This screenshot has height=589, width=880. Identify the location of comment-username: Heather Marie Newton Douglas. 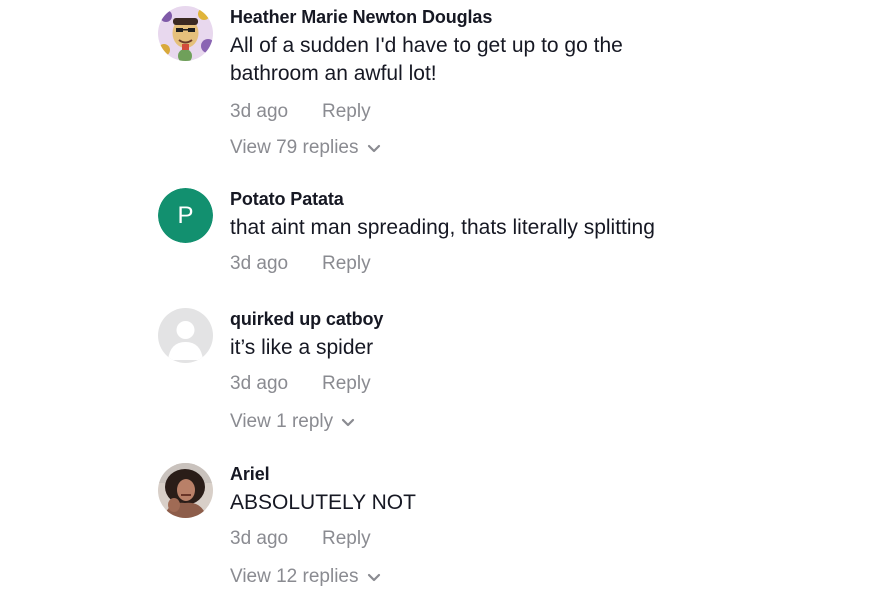
(540, 17).